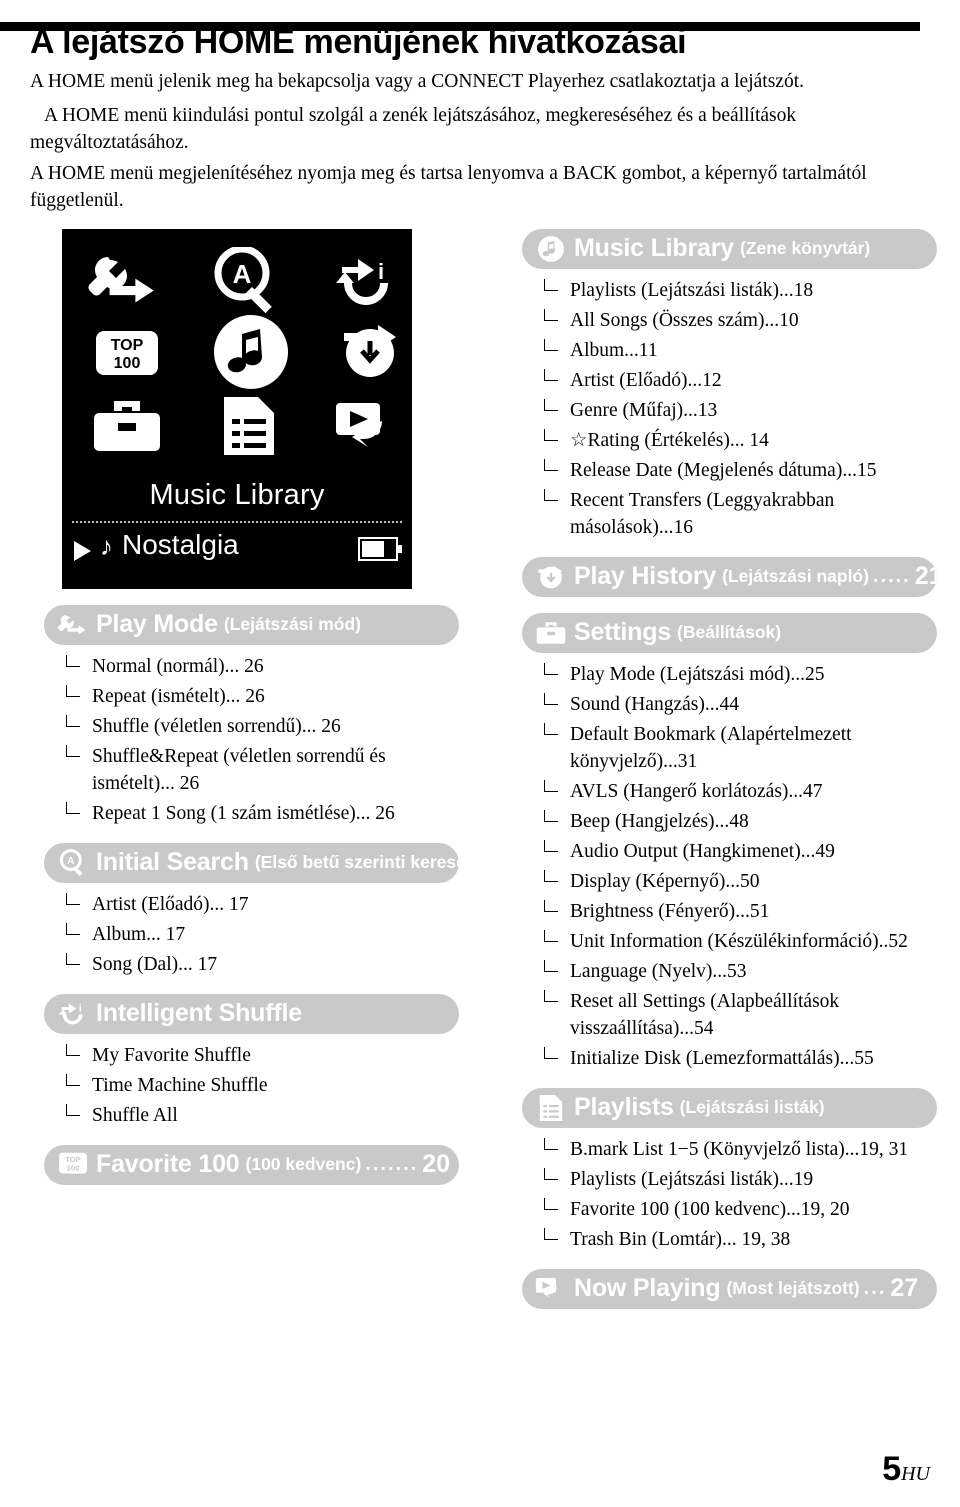  What do you see at coordinates (237, 361) in the screenshot?
I see `home-menu-icon-grid: A i TOP 100` at bounding box center [237, 361].